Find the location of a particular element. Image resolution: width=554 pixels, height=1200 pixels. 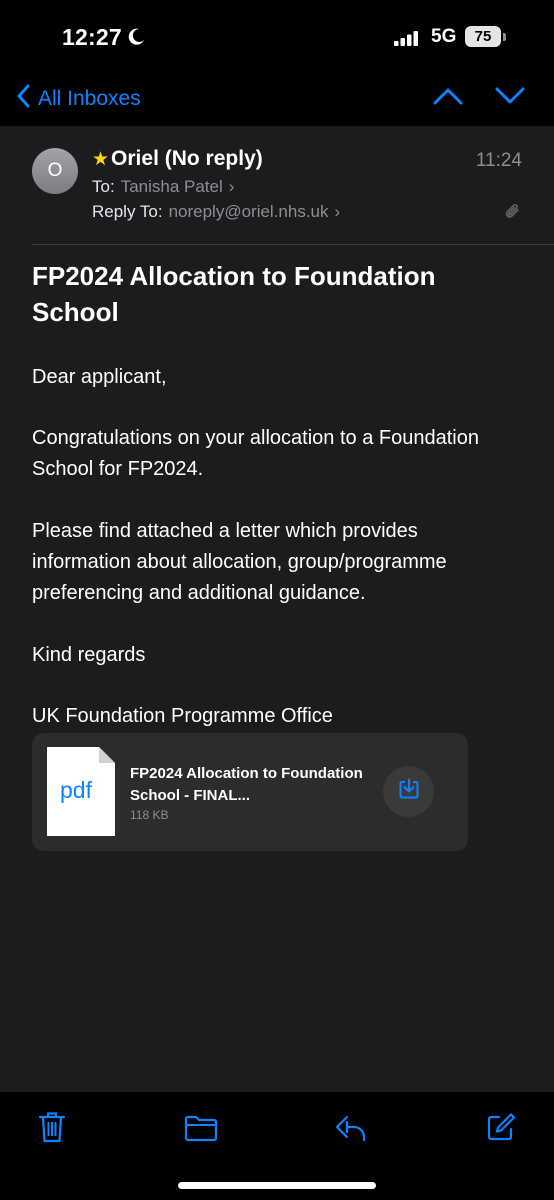

folder-icon is located at coordinates (201, 1130).